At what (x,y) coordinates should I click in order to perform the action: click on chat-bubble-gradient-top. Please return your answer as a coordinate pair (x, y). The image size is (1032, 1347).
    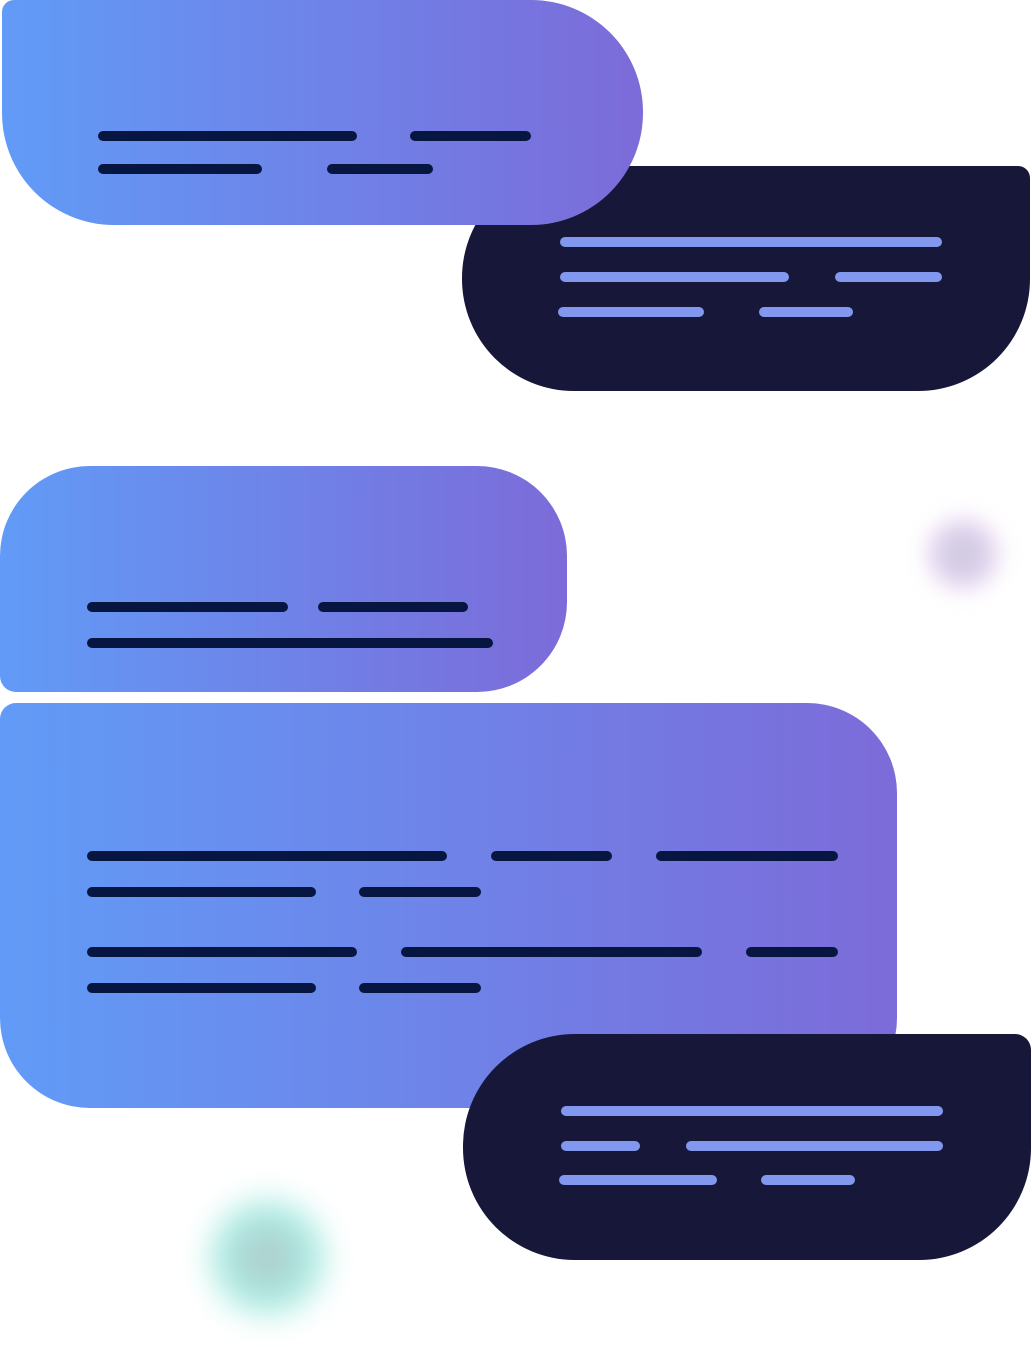
    Looking at the image, I should click on (322, 112).